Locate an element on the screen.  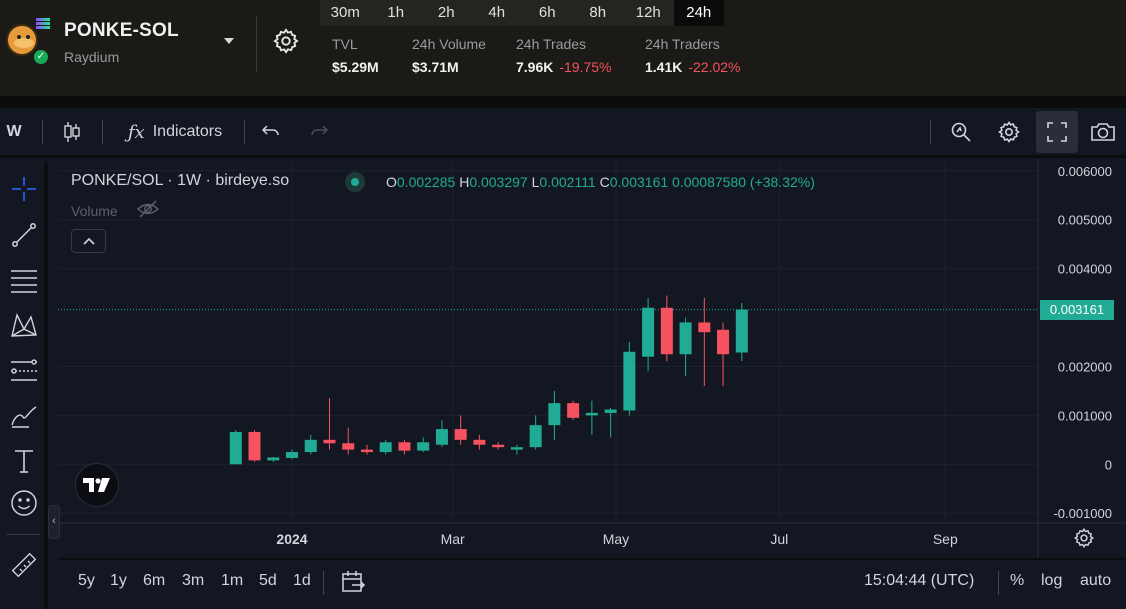
fullscreen-icon is located at coordinates (1057, 132).